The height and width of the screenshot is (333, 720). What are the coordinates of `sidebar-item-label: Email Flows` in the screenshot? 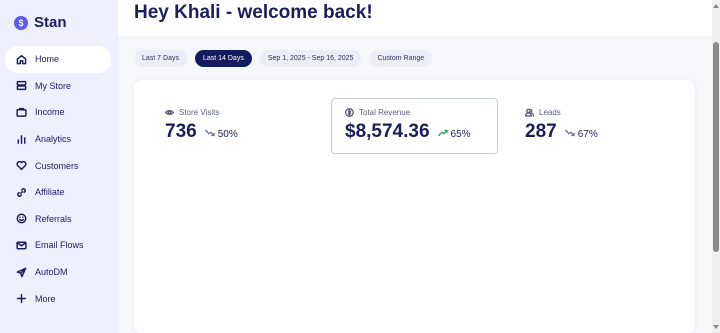 It's located at (59, 245).